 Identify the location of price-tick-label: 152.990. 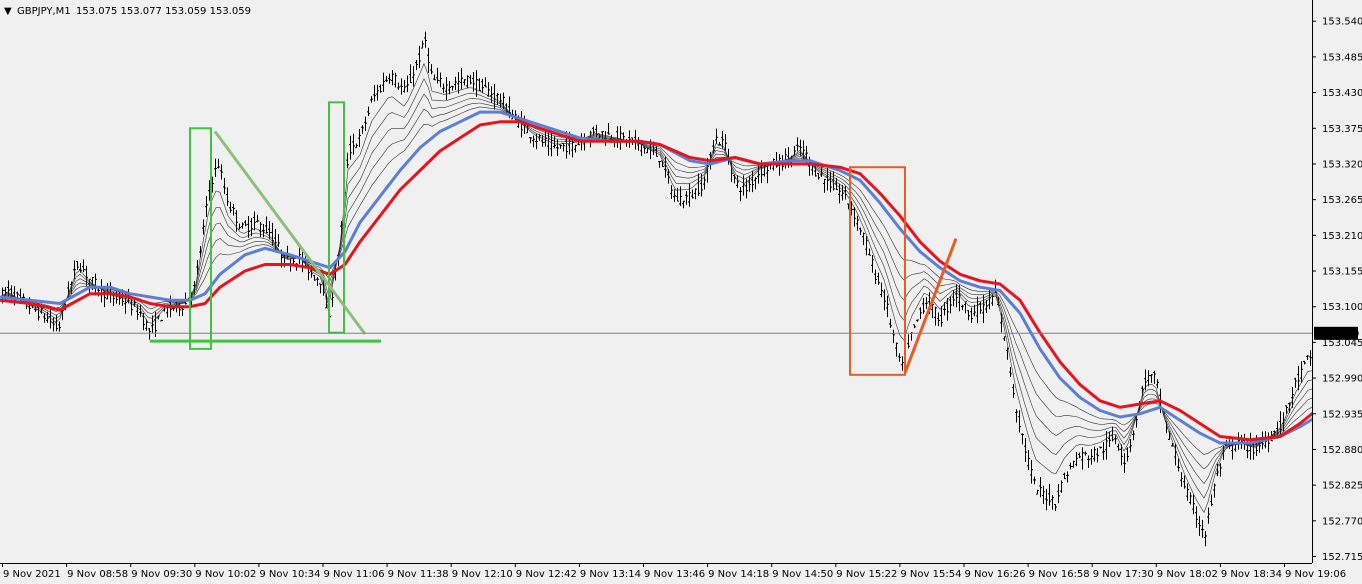
(1342, 379).